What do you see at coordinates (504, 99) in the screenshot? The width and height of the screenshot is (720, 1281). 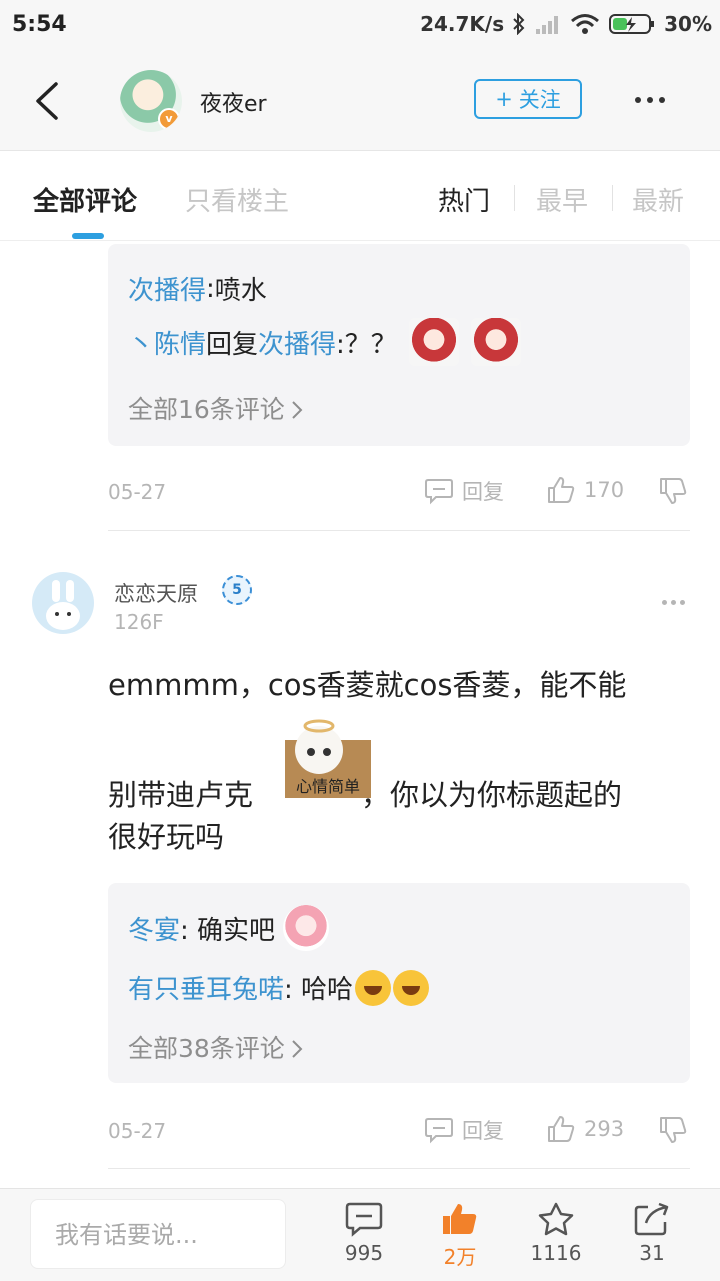 I see `plus-icon: +` at bounding box center [504, 99].